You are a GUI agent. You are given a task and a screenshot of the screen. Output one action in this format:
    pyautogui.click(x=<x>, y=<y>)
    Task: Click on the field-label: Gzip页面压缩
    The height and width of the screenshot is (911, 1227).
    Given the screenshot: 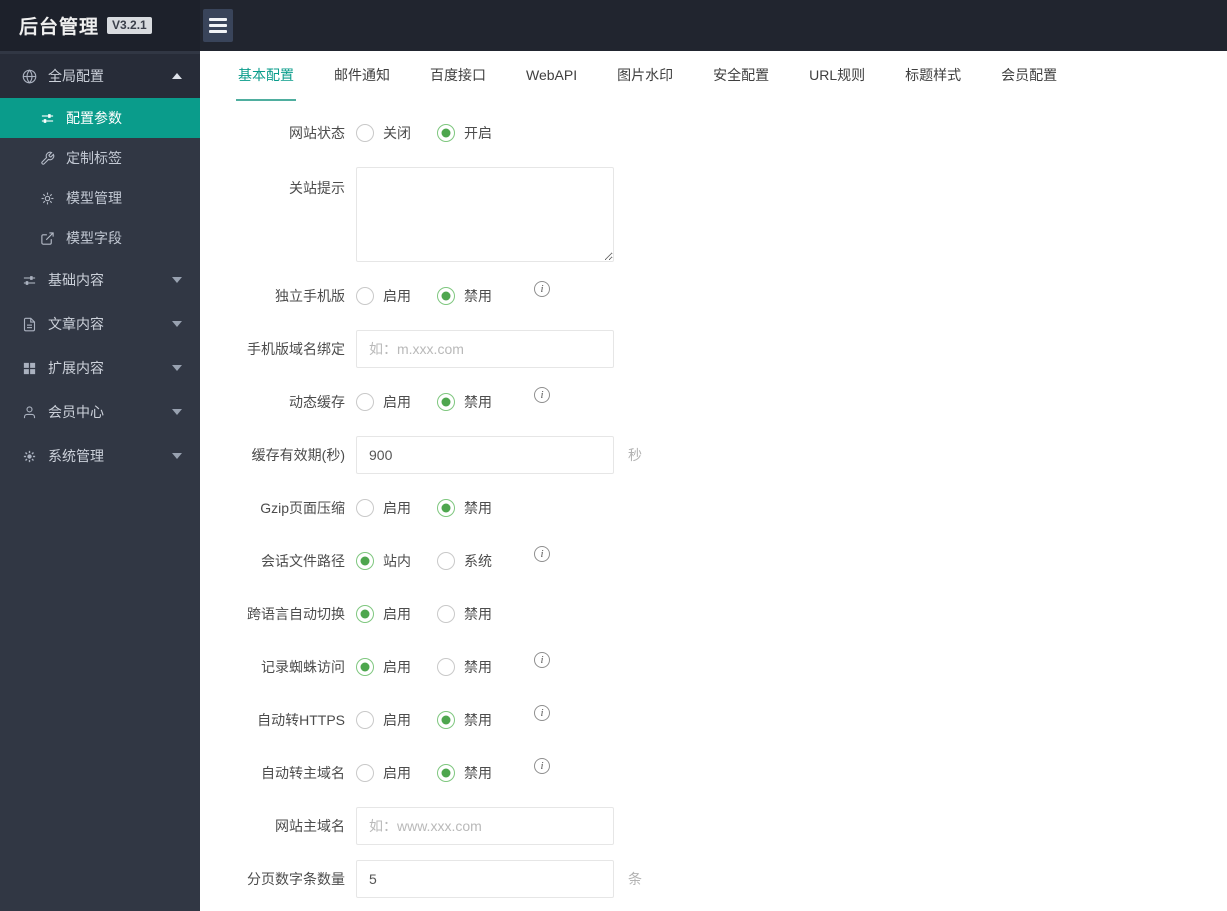 What is the action you would take?
    pyautogui.click(x=302, y=508)
    